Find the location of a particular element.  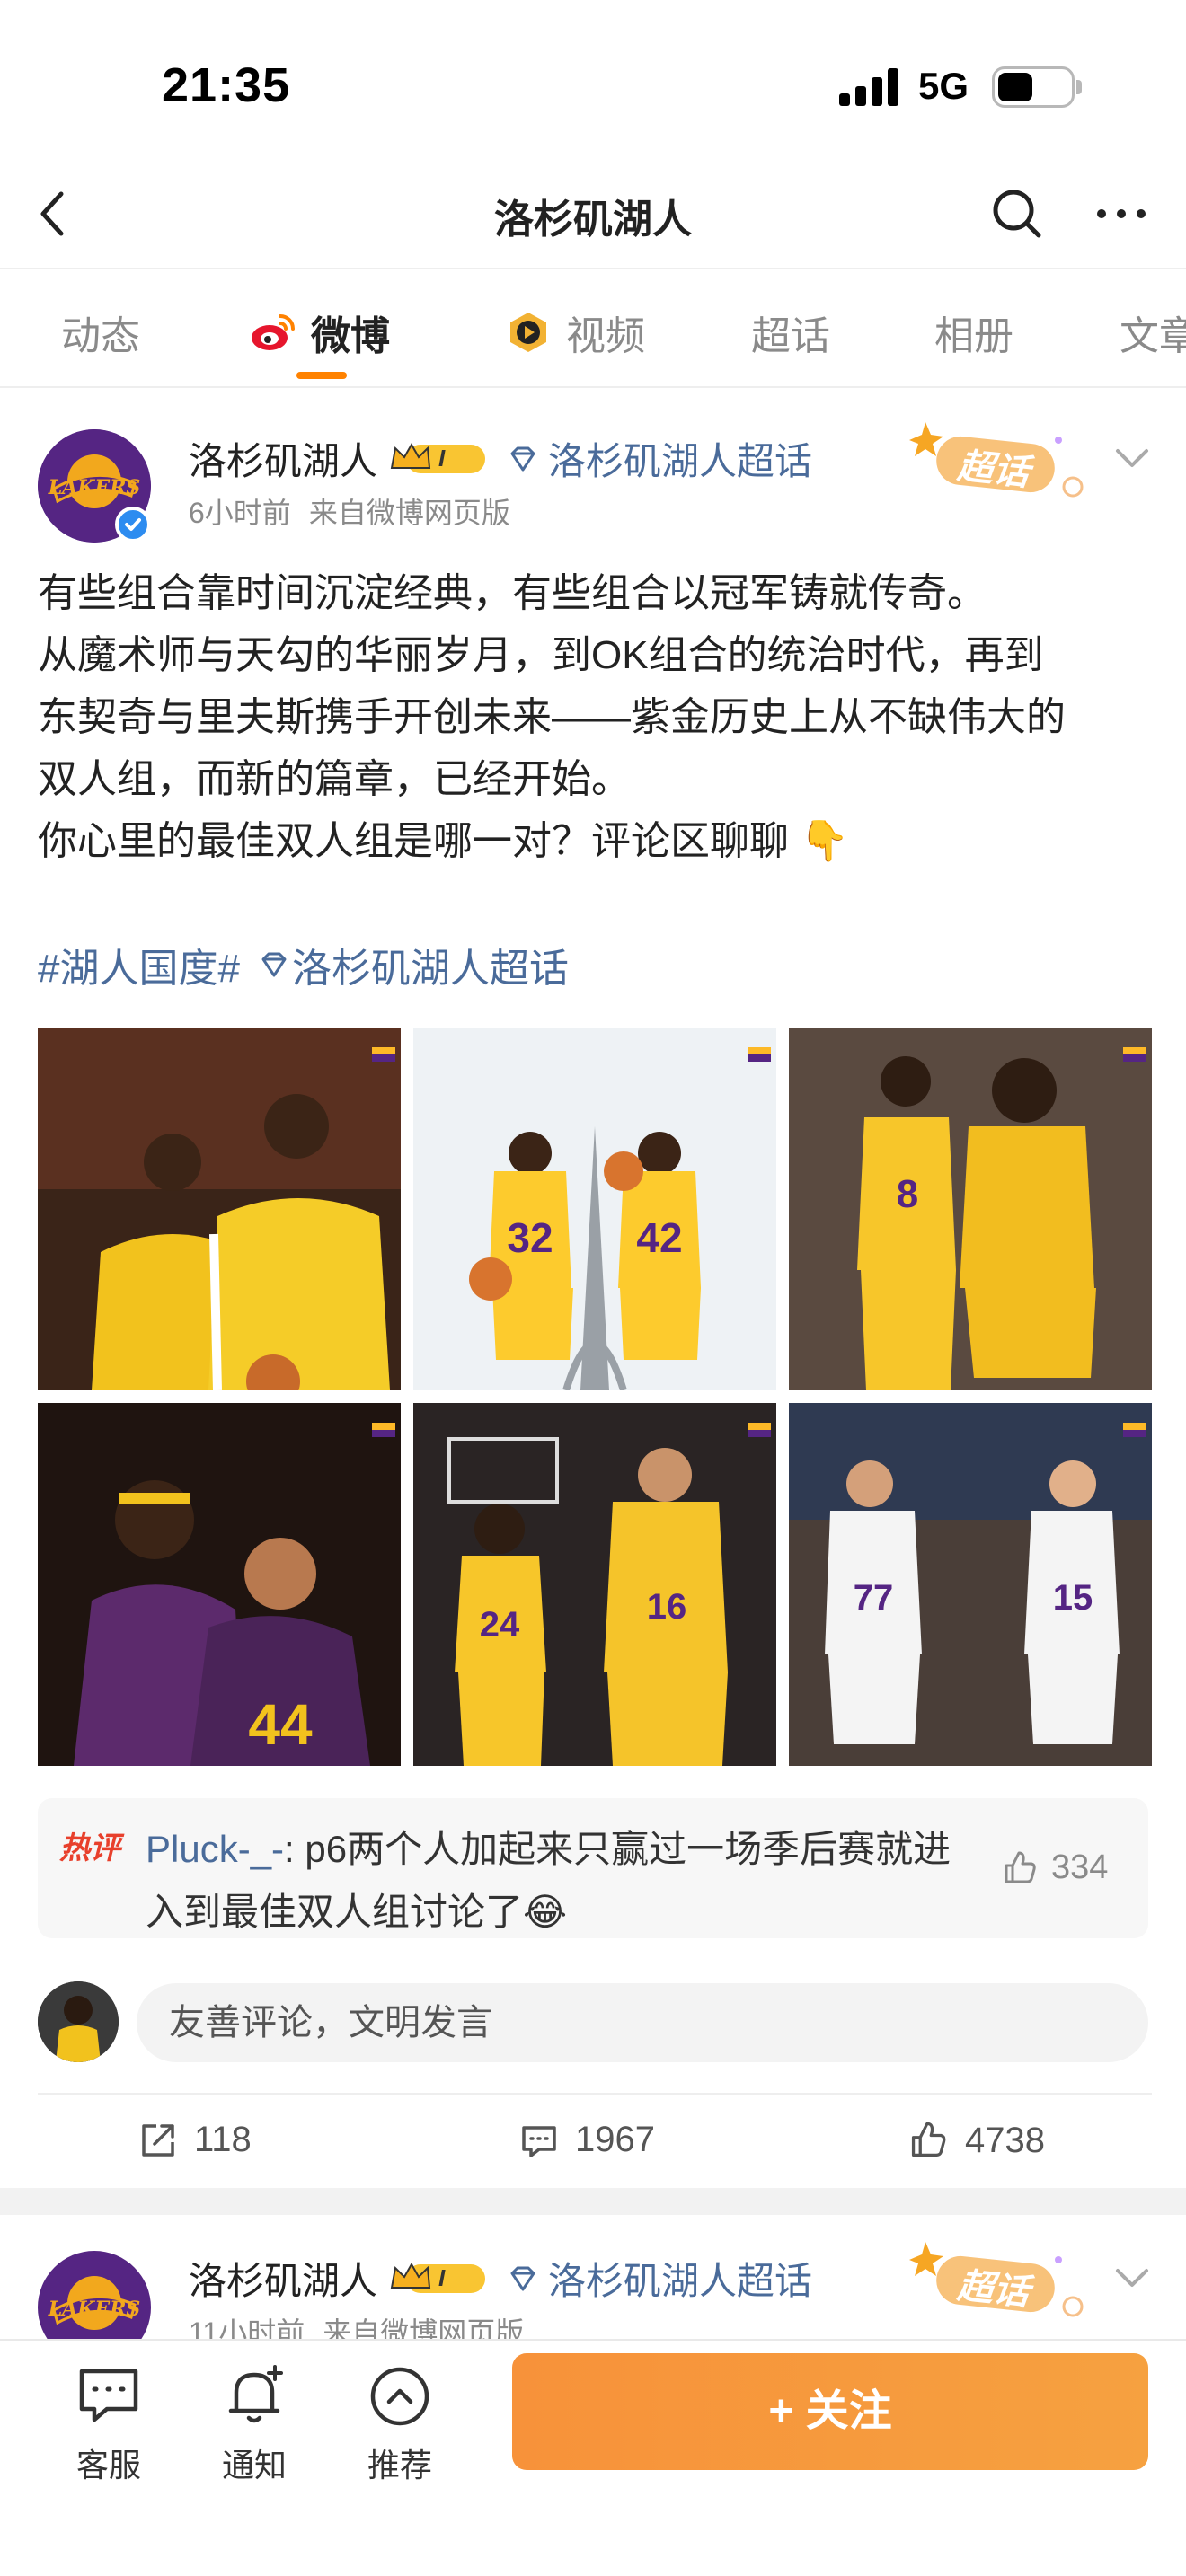

customer-service-label: 客服 is located at coordinates (108, 2465).